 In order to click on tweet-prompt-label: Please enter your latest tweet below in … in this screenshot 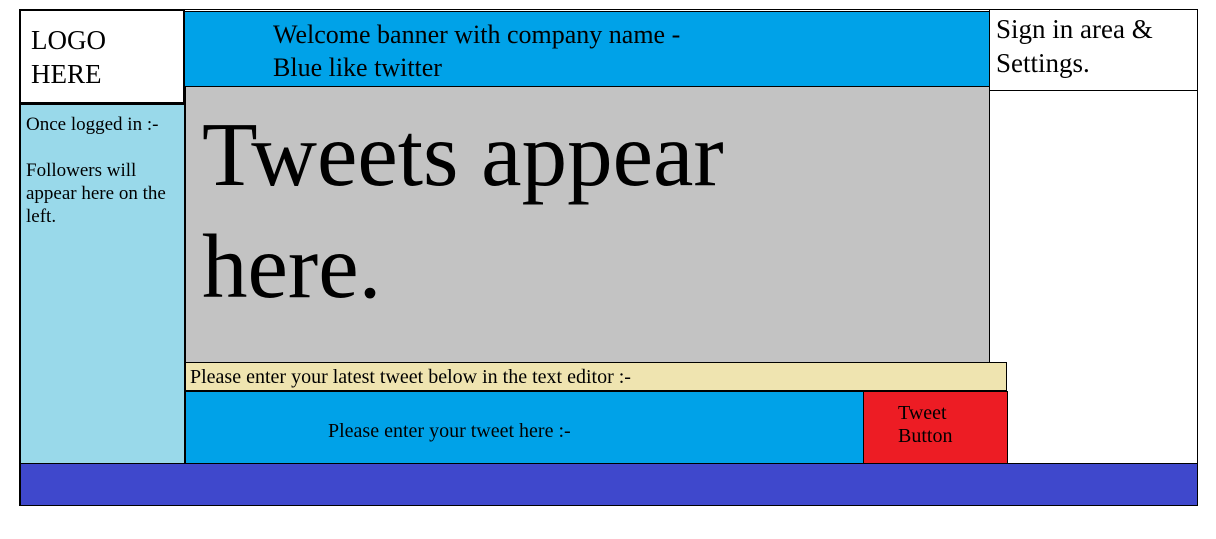, I will do `click(596, 376)`.